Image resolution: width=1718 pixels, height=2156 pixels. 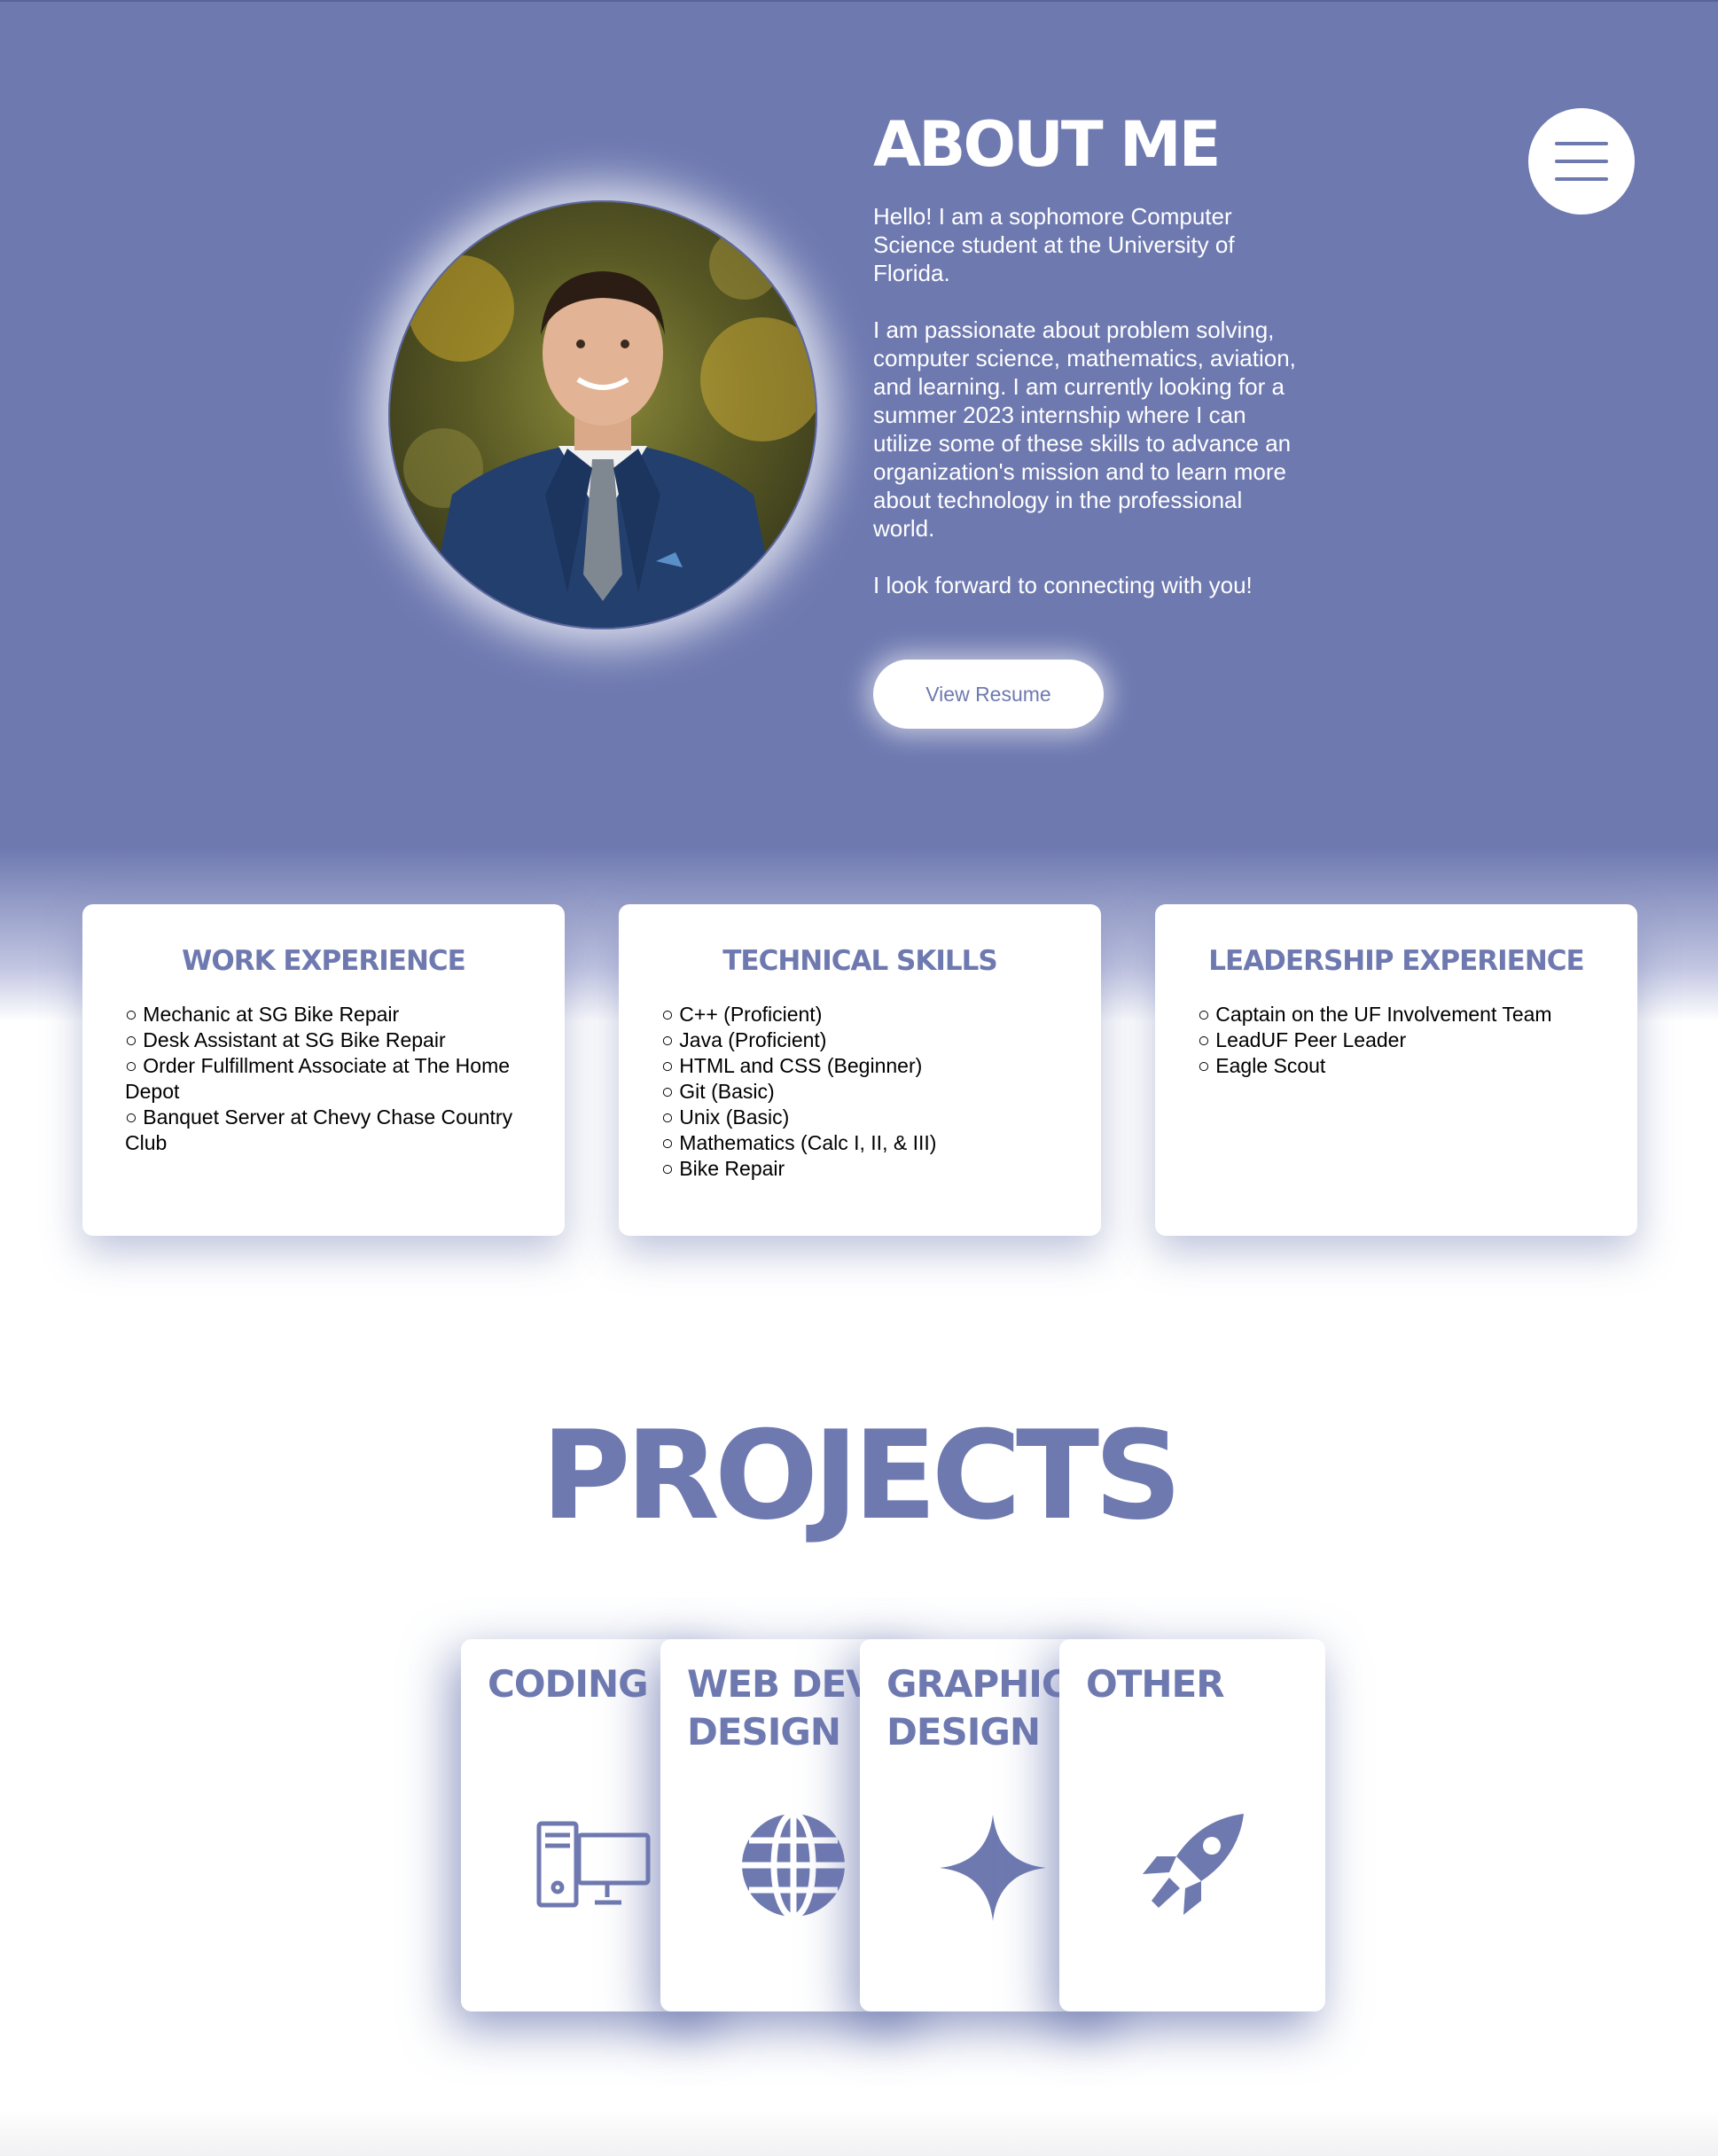 I want to click on footer-edge, so click(x=859, y=2133).